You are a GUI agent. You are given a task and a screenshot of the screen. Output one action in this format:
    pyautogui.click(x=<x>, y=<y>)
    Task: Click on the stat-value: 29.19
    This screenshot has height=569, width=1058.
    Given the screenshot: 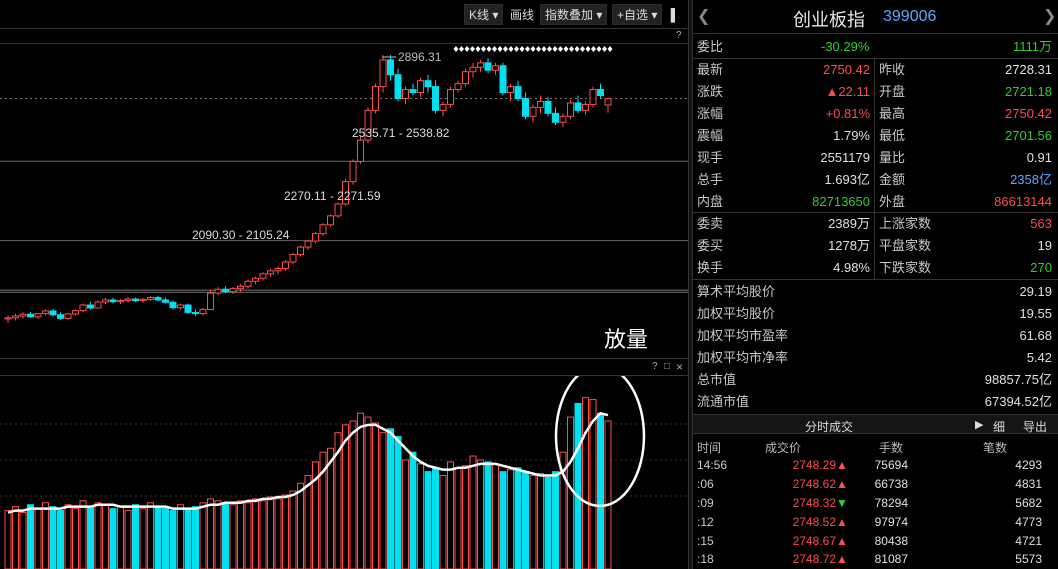 What is the action you would take?
    pyautogui.click(x=1035, y=291)
    